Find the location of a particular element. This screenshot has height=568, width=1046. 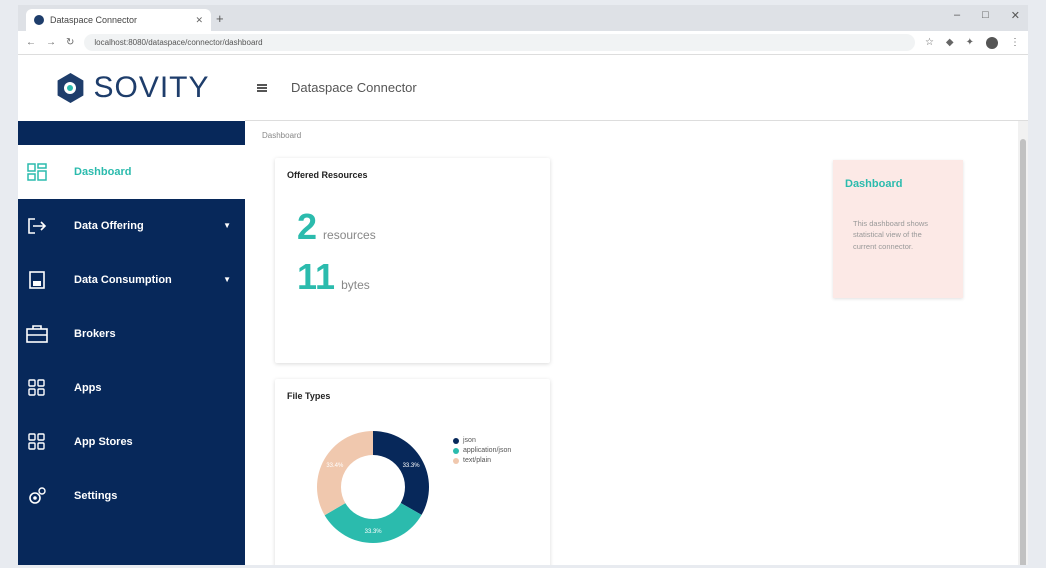

minimize-icon: – is located at coordinates (957, 15).